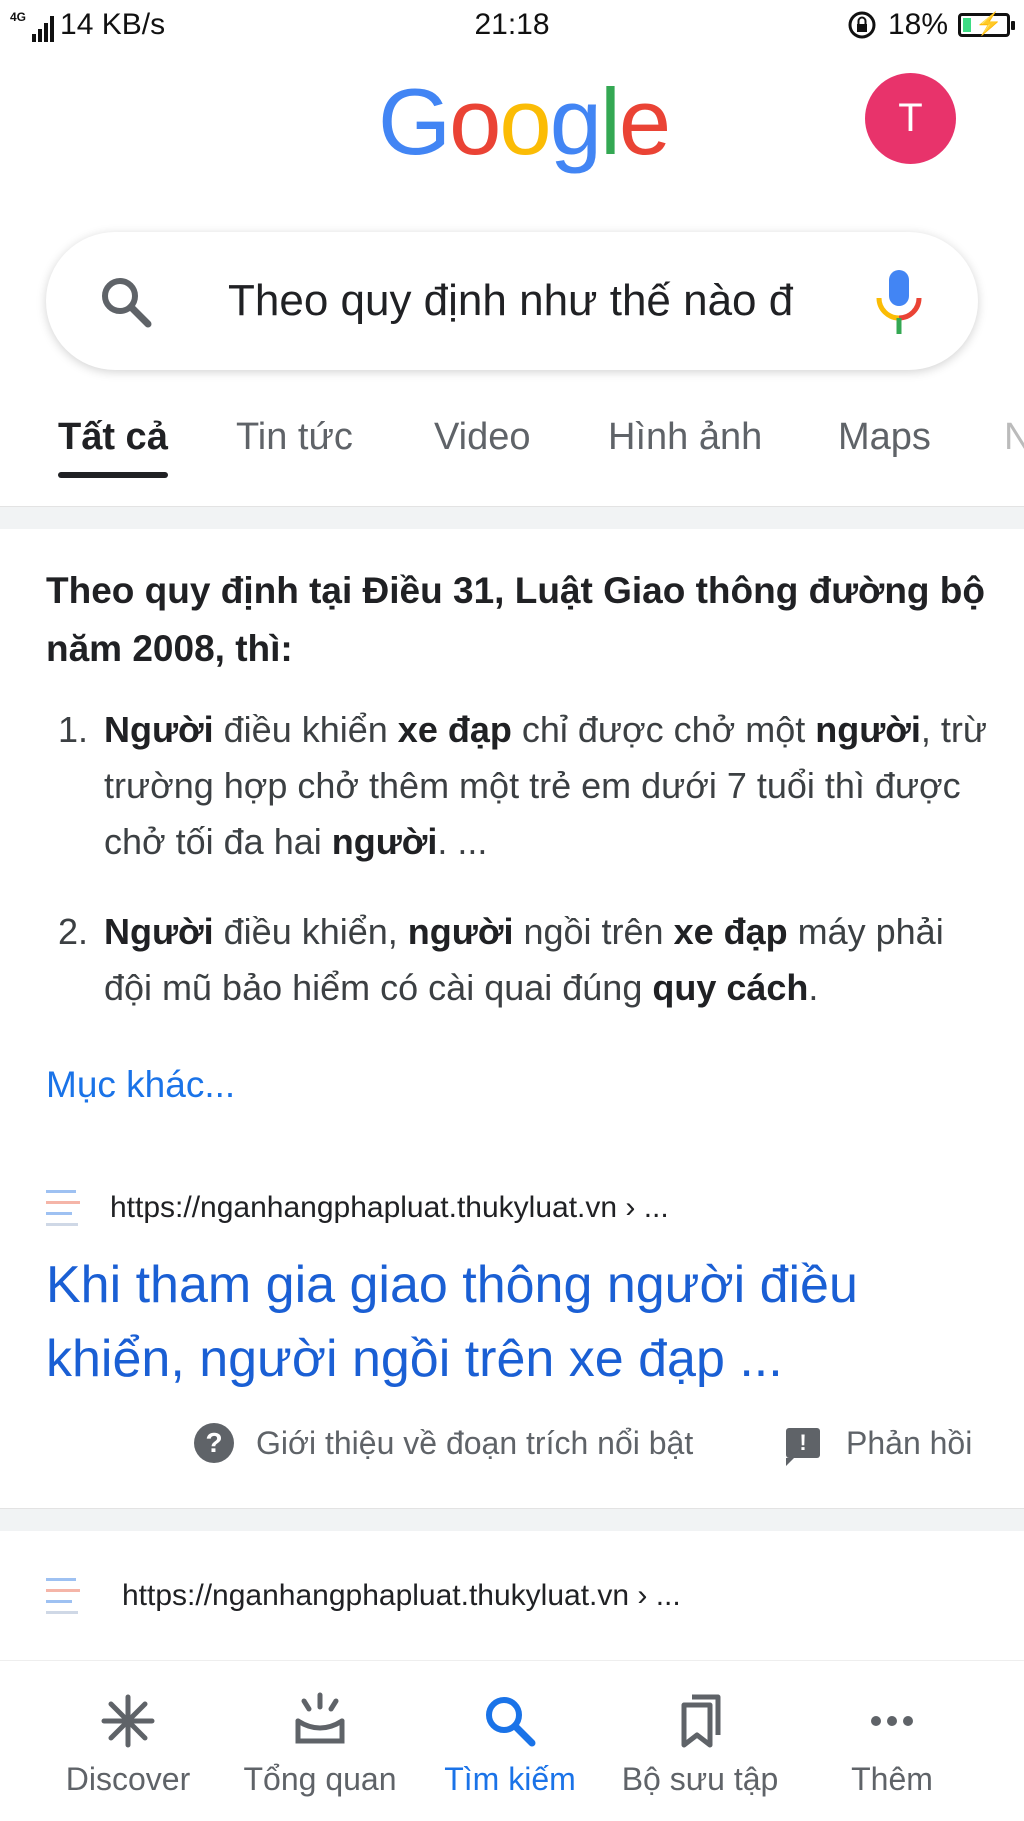 The width and height of the screenshot is (1024, 1821). What do you see at coordinates (700, 1779) in the screenshot?
I see `nav-label: Bộ sưu tập` at bounding box center [700, 1779].